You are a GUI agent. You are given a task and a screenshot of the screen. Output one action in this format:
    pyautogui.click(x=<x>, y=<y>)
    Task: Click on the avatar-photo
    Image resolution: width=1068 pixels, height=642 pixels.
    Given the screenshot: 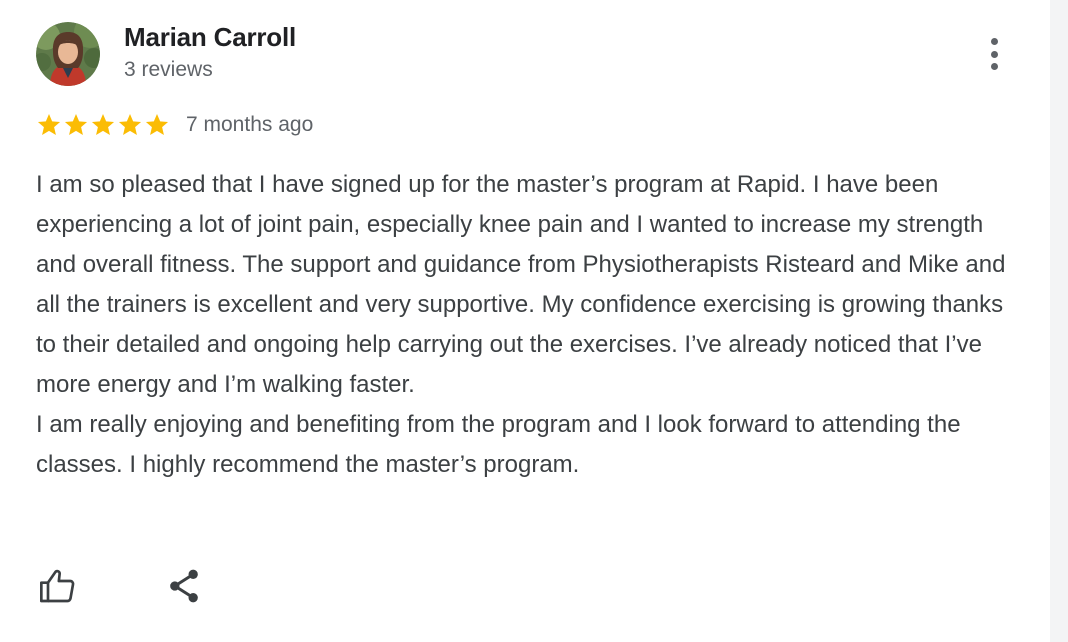 What is the action you would take?
    pyautogui.click(x=68, y=54)
    